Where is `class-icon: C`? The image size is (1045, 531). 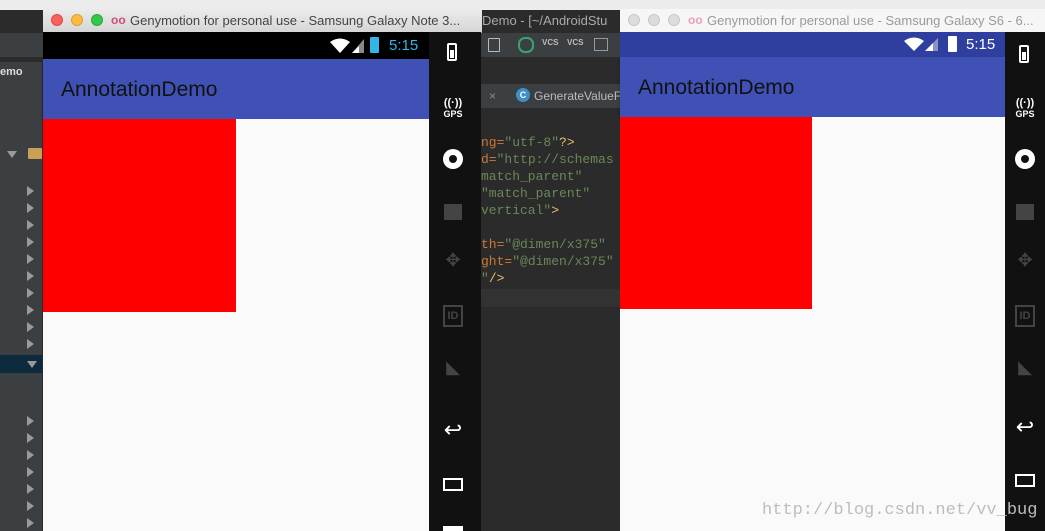
class-icon: C is located at coordinates (523, 95).